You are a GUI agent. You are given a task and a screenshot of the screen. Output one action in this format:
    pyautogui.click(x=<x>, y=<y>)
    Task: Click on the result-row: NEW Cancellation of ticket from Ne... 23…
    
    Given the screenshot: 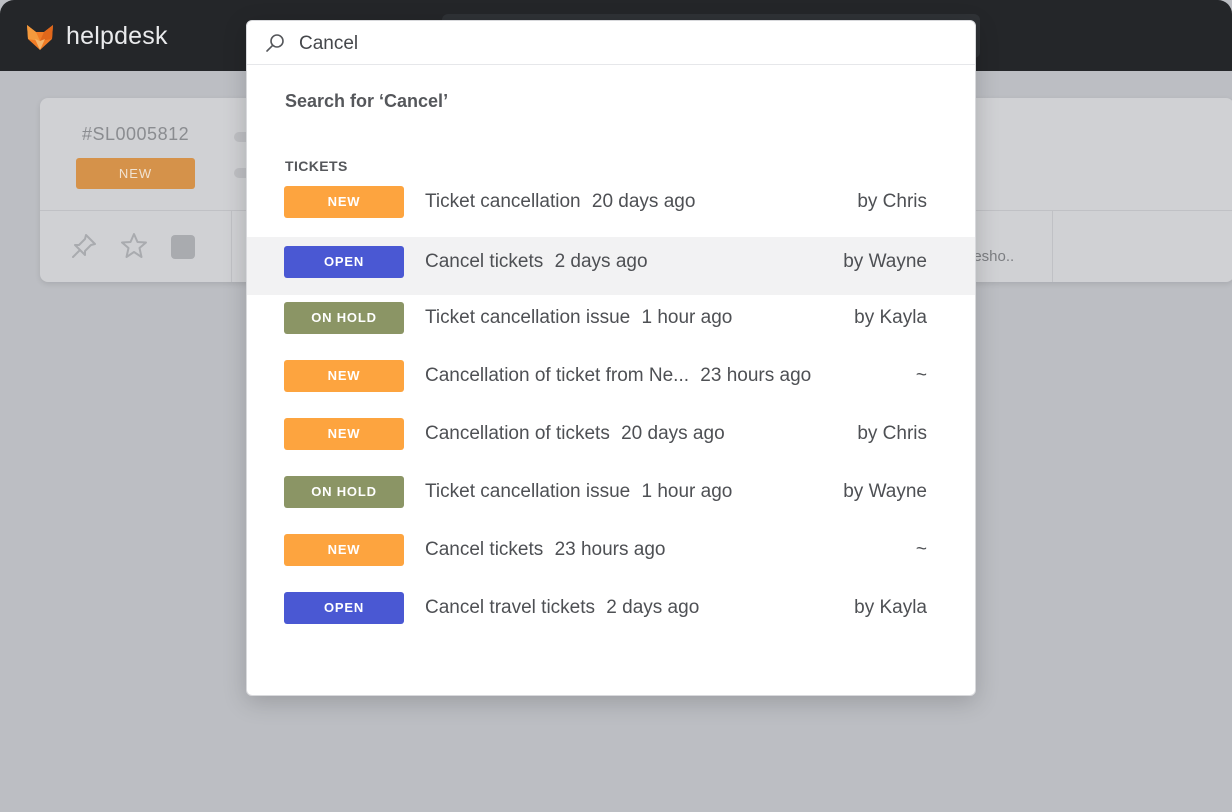 What is the action you would take?
    pyautogui.click(x=611, y=382)
    